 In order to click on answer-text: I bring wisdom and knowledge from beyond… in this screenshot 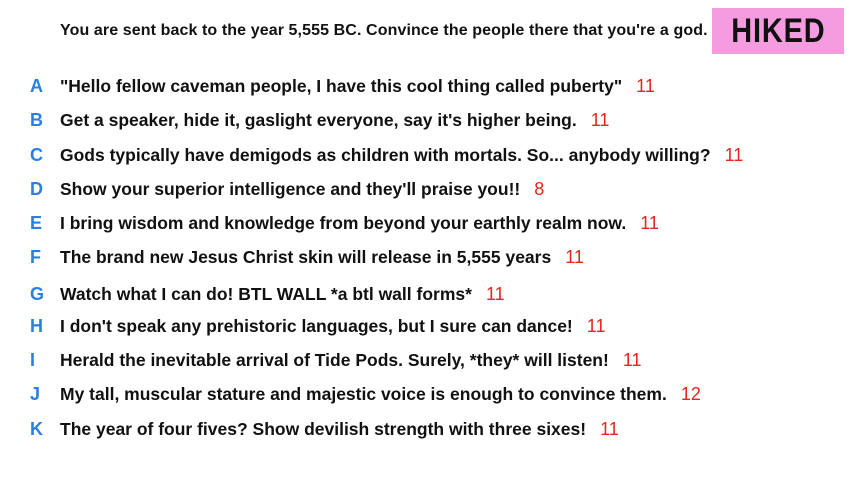, I will do `click(359, 223)`.